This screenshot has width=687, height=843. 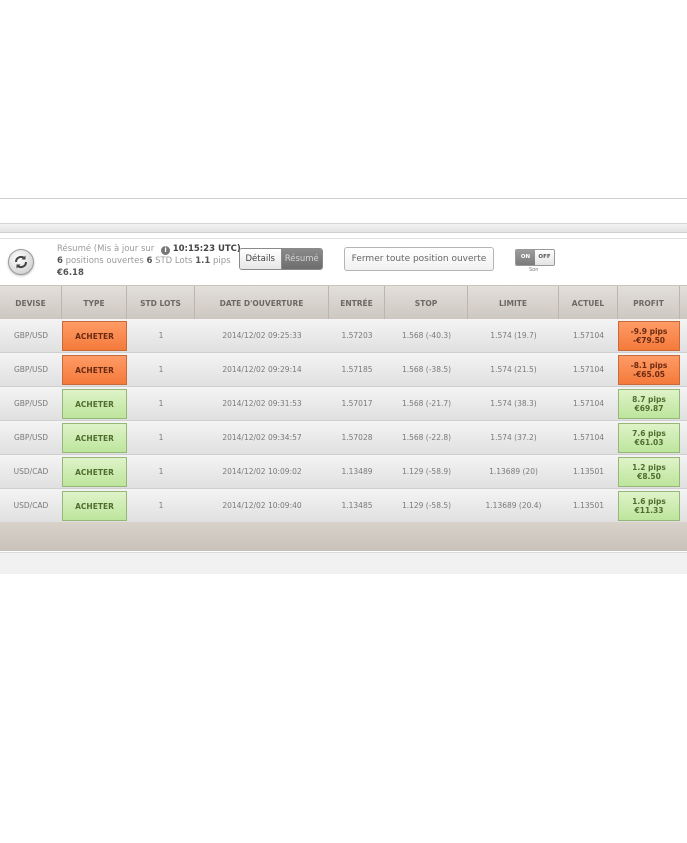 I want to click on cell-limit: 1.574 (37.2), so click(x=513, y=437).